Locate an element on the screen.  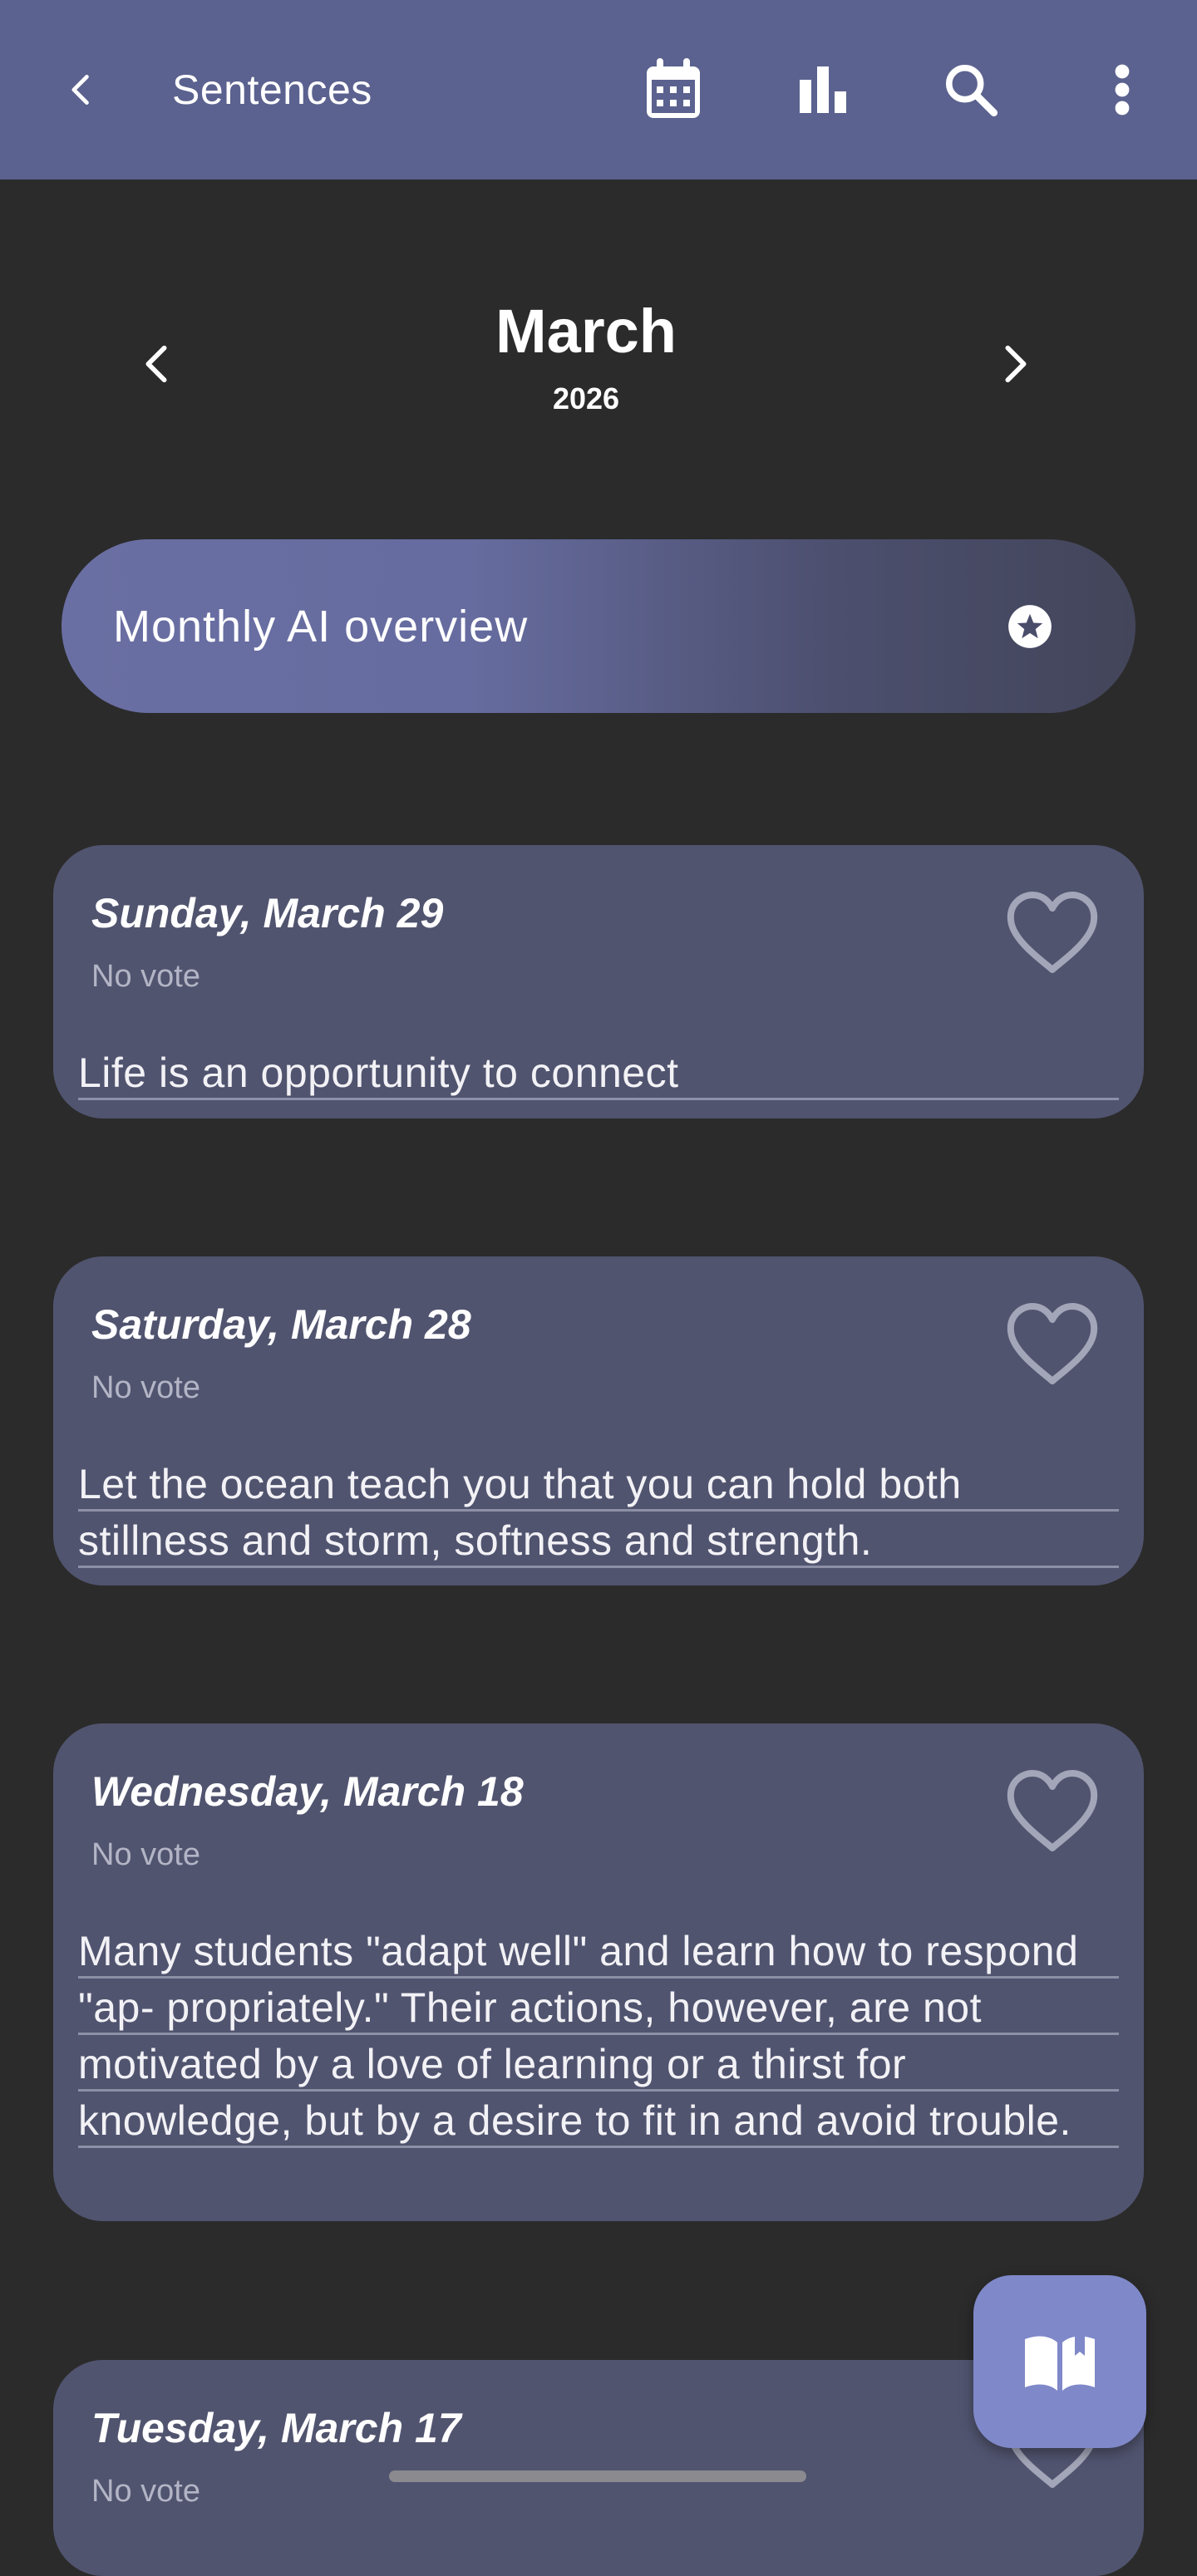
year-label: 2026 is located at coordinates (586, 398).